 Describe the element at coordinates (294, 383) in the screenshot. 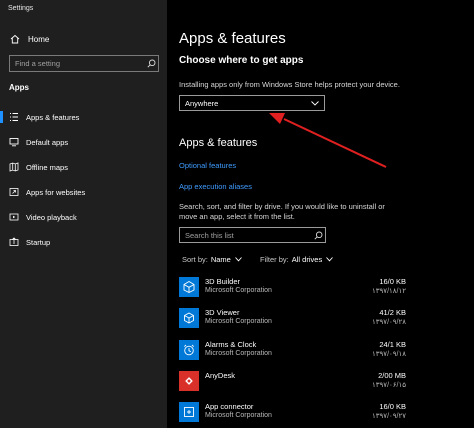

I see `app-list-item: AnyDesk 2/00 MB ۱۳۹۷/۰۶/۱۵` at that location.